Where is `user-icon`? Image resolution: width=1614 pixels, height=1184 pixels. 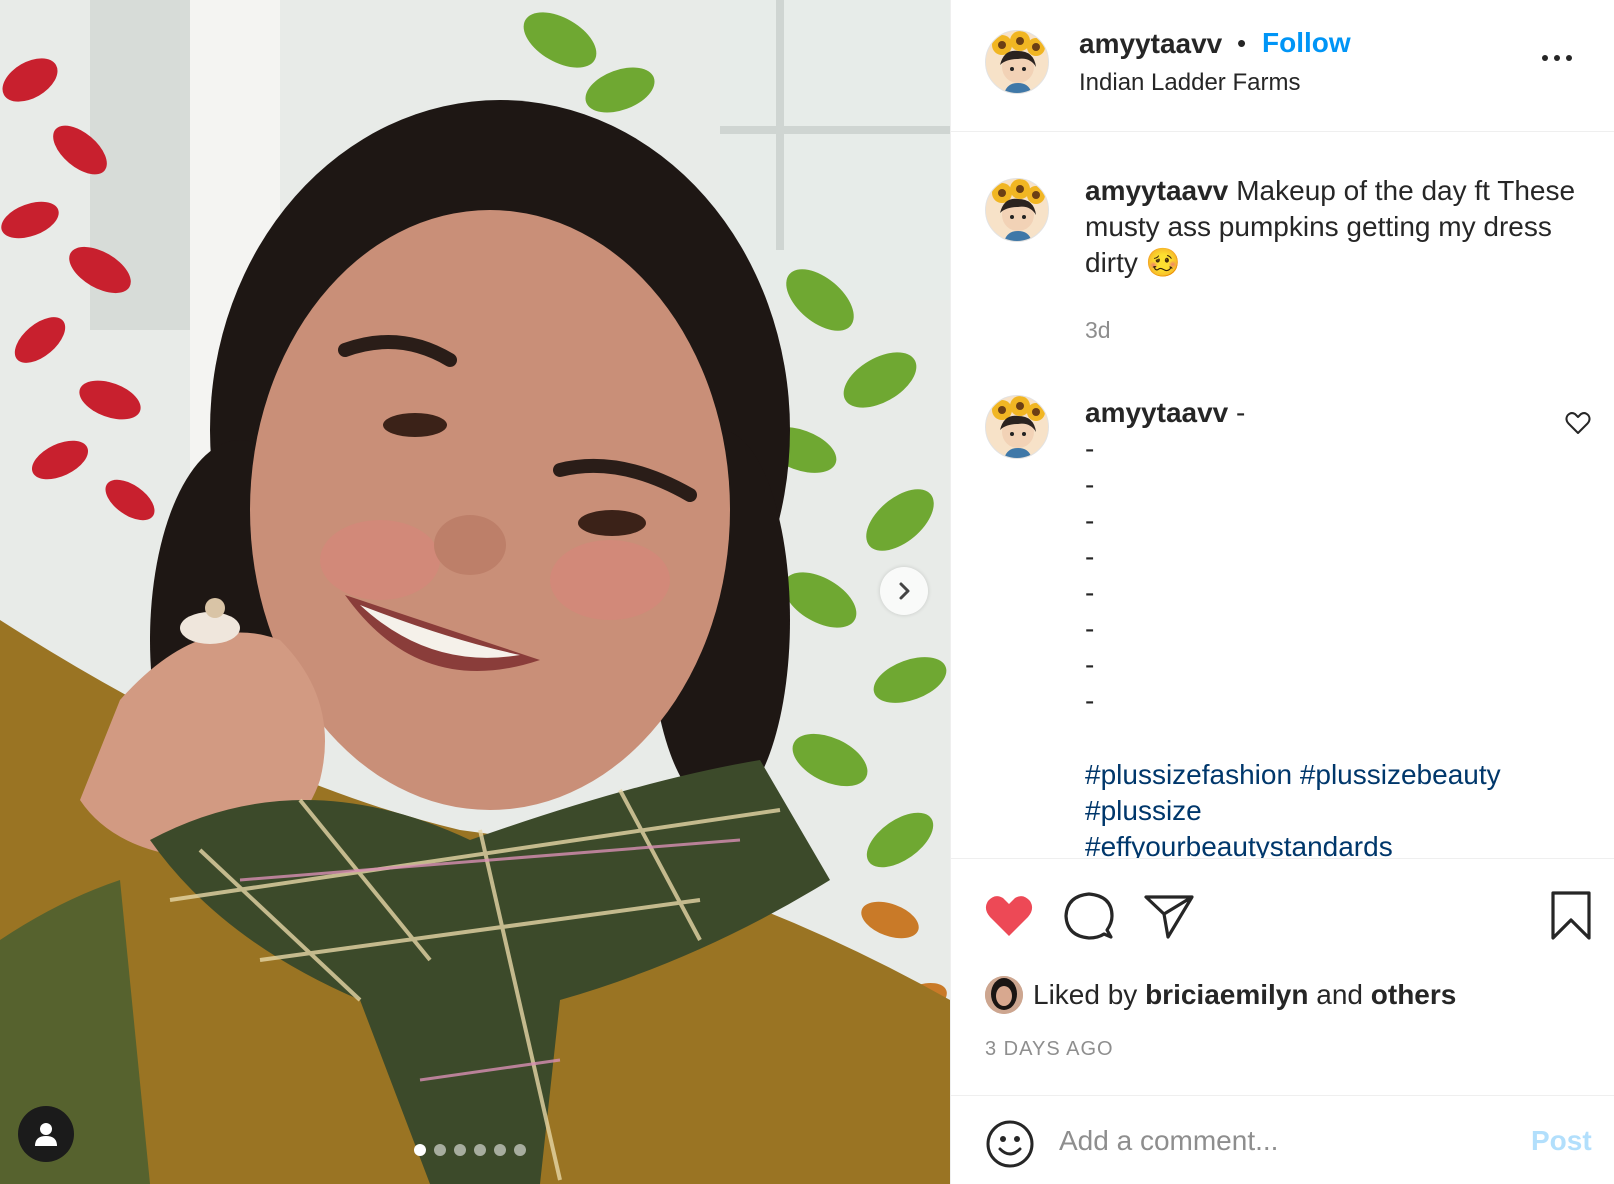
user-icon is located at coordinates (46, 1134).